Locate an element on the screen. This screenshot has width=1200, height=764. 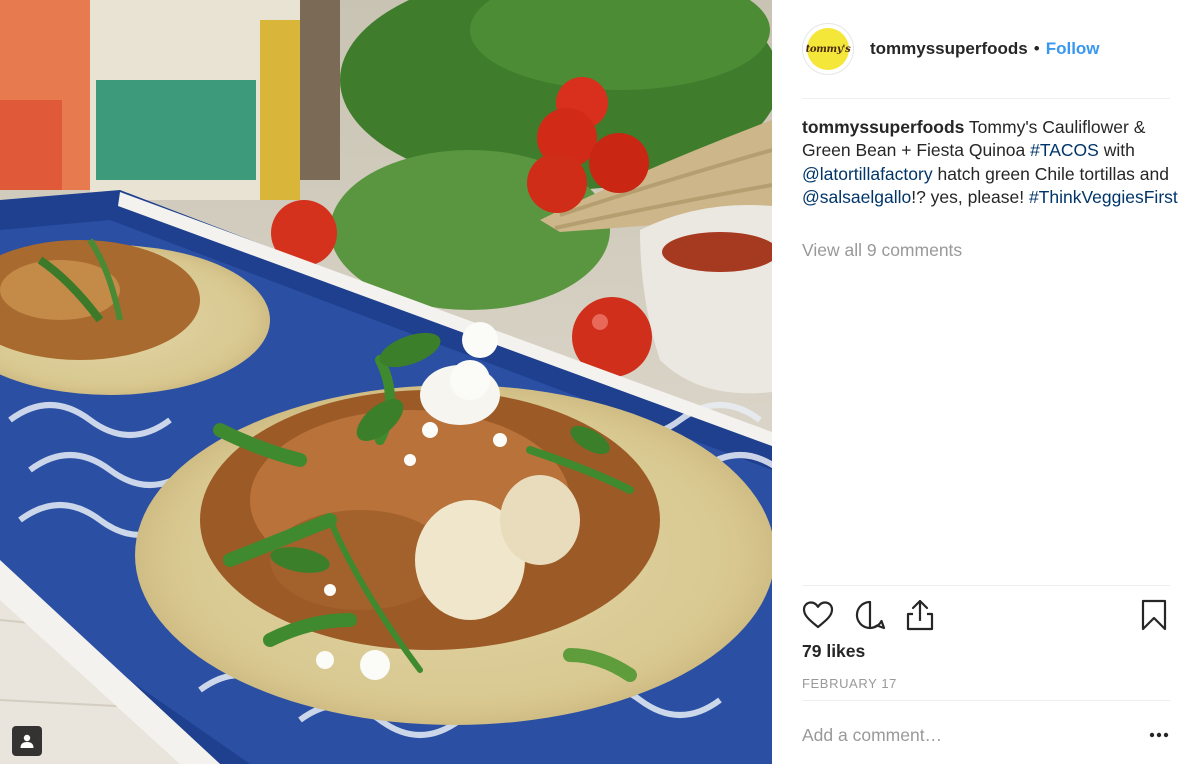
mention-link: @latortillafactory is located at coordinates (867, 174).